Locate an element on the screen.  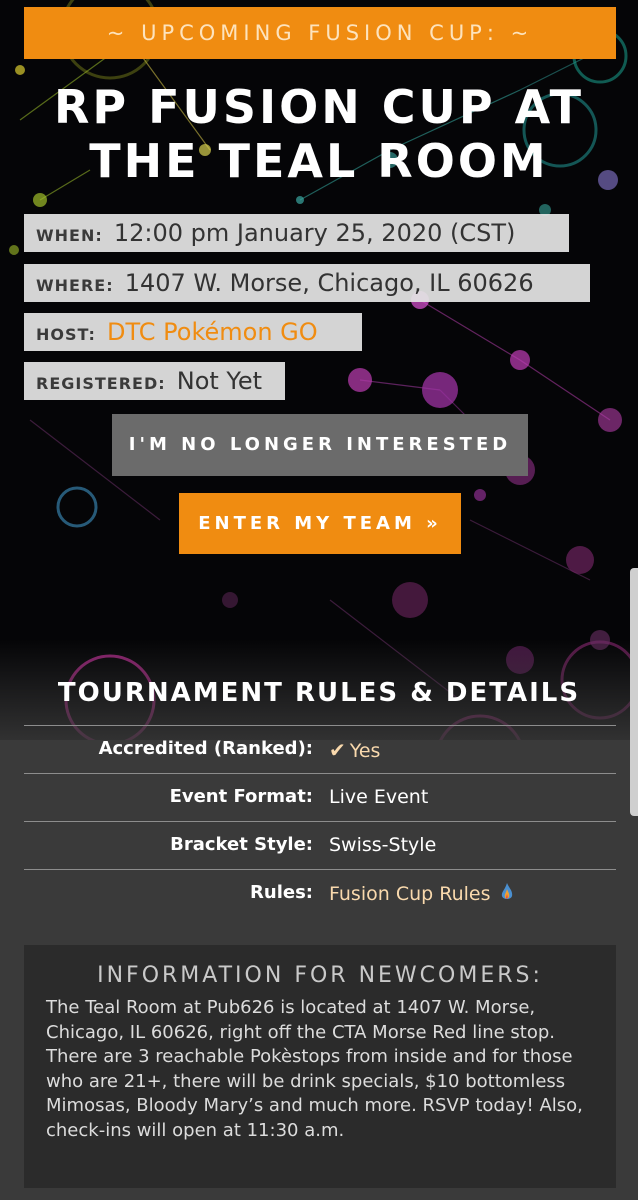
when-value: 12:00 pm January 25, 2020 (CST) is located at coordinates (314, 233).